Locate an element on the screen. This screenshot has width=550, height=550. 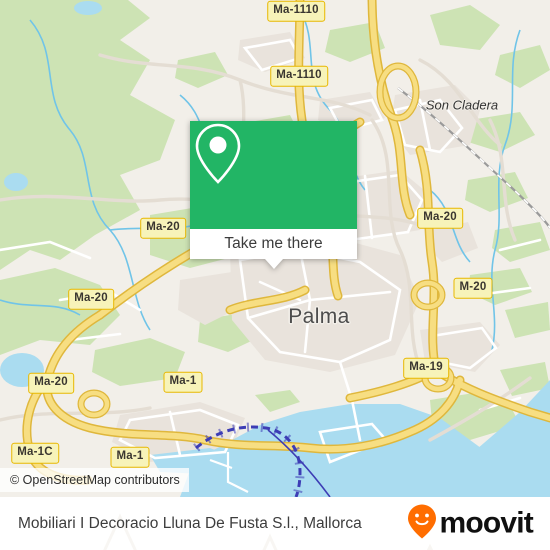
take-me-there-button: Take me there is located at coordinates (273, 244).